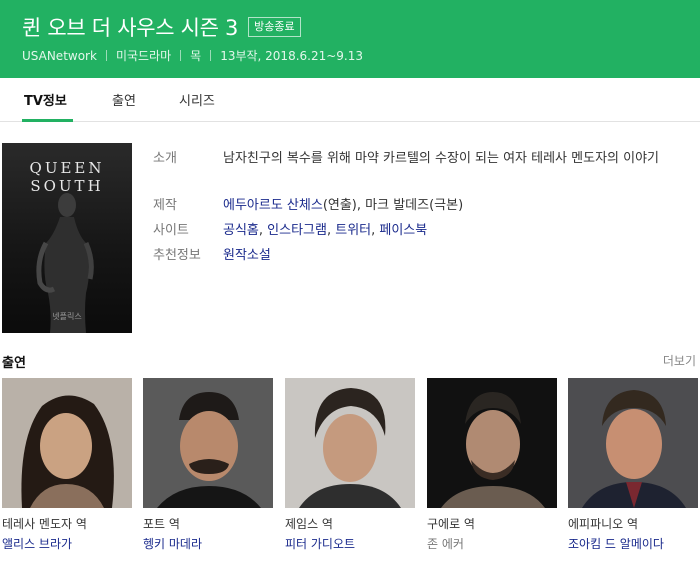  What do you see at coordinates (47, 120) in the screenshot?
I see `active-tab-indicator` at bounding box center [47, 120].